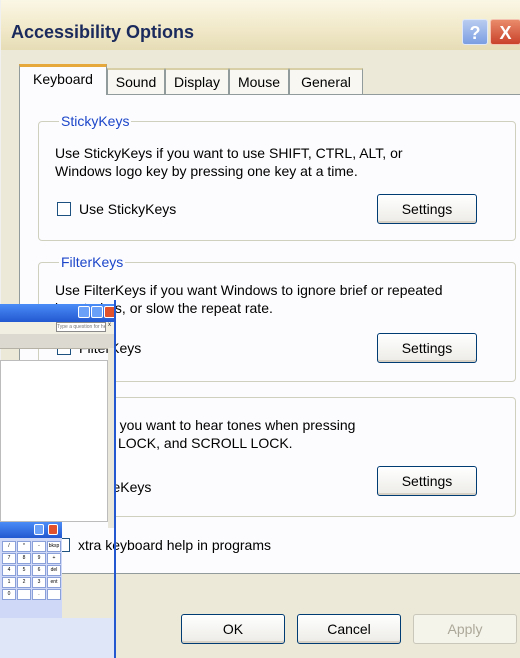 The width and height of the screenshot is (520, 658). Describe the element at coordinates (24, 570) in the screenshot. I see `calculator-key: 5` at that location.